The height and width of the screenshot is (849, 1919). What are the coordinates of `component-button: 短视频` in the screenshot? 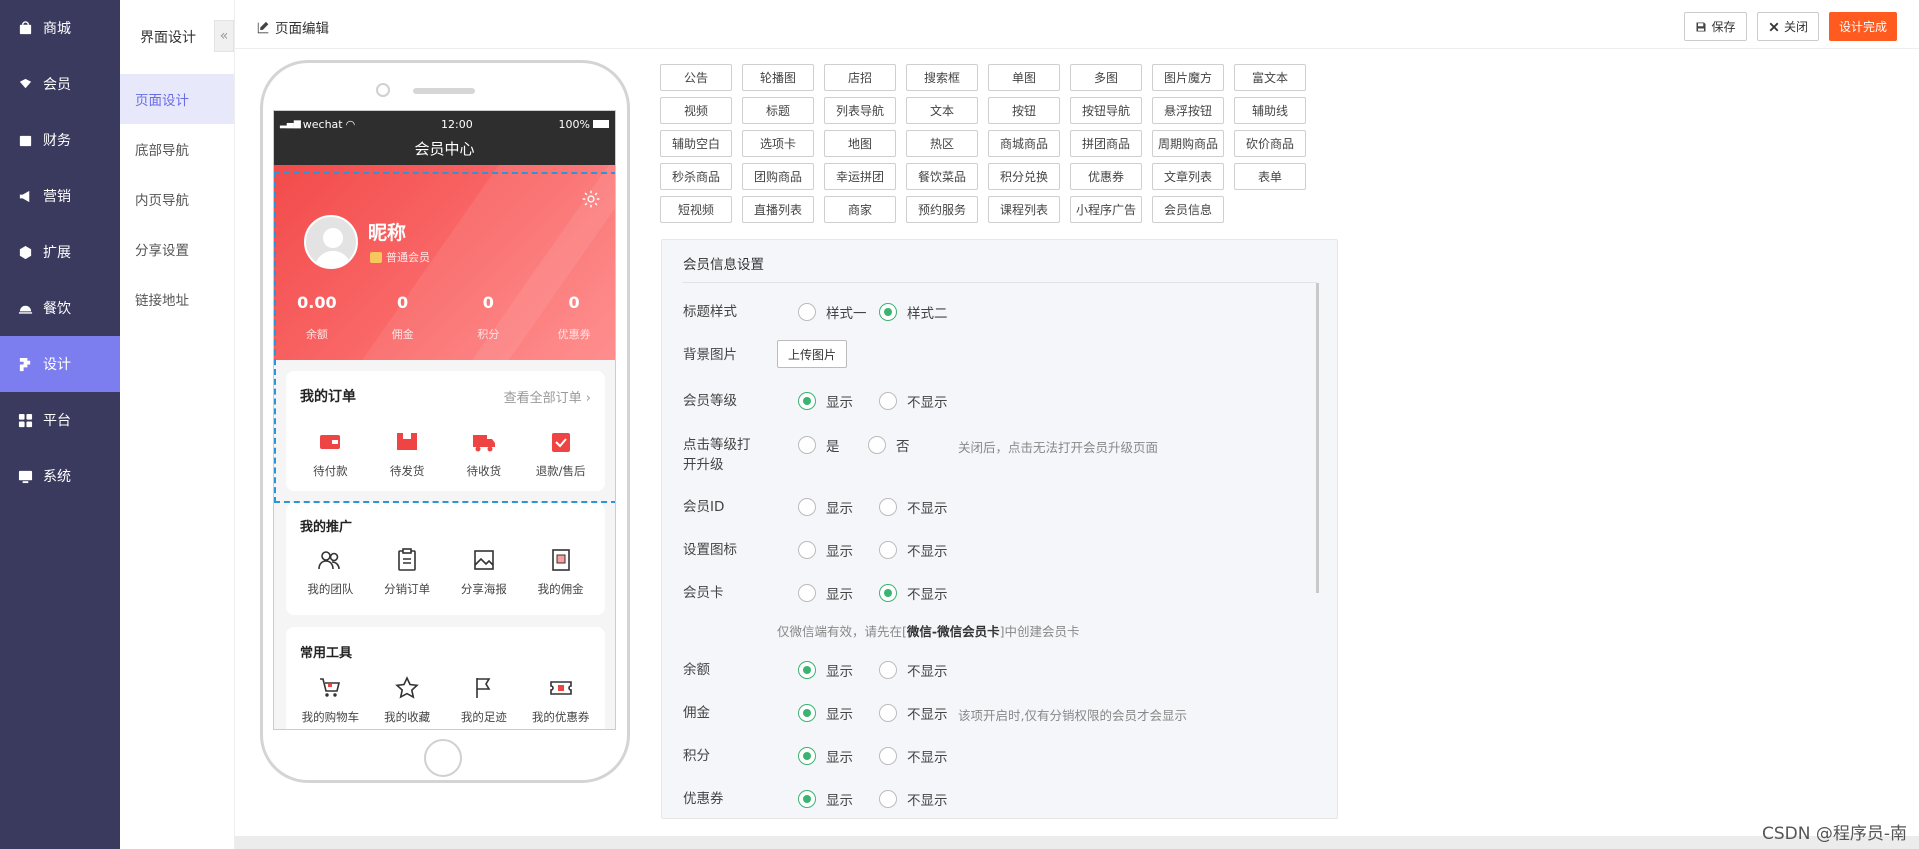 It's located at (696, 209).